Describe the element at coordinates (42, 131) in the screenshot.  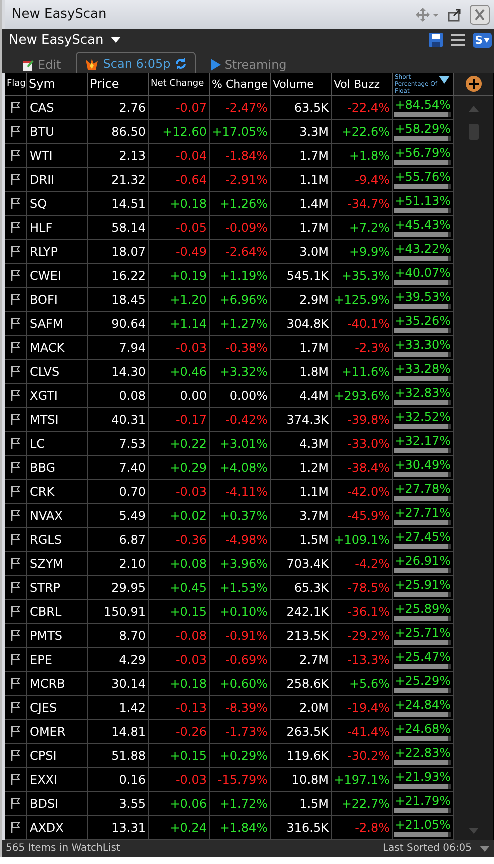
I see `symbol-cell: BTU` at that location.